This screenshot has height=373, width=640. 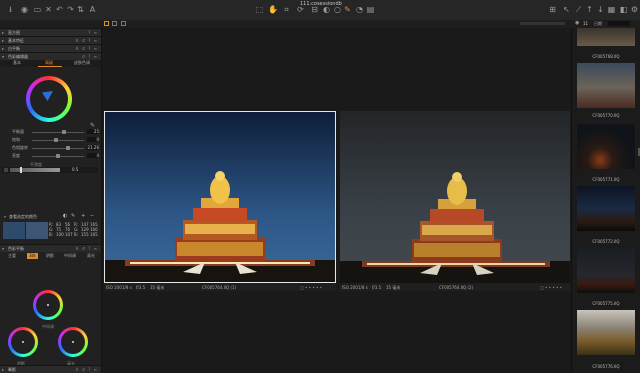 What do you see at coordinates (50, 48) in the screenshot?
I see `section-white-balance: ▸ 白平衡 A ↺ ? ≡` at bounding box center [50, 48].